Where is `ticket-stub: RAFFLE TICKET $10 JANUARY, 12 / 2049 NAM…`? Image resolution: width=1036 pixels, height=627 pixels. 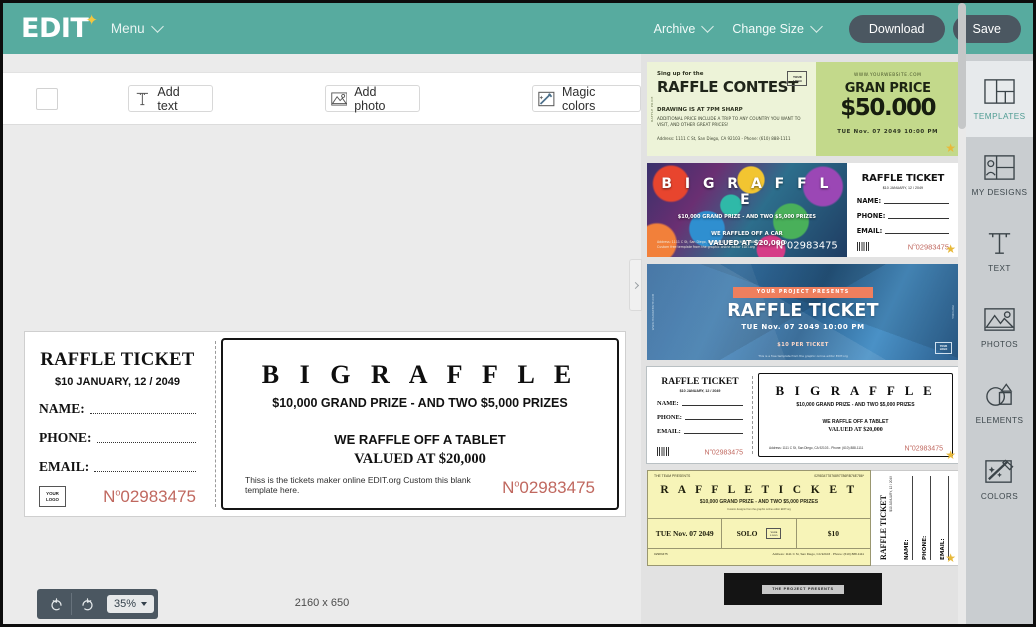
ticket-stub: RAFFLE TICKET $10 JANUARY, 12 / 2049 NAM… is located at coordinates (117, 424).